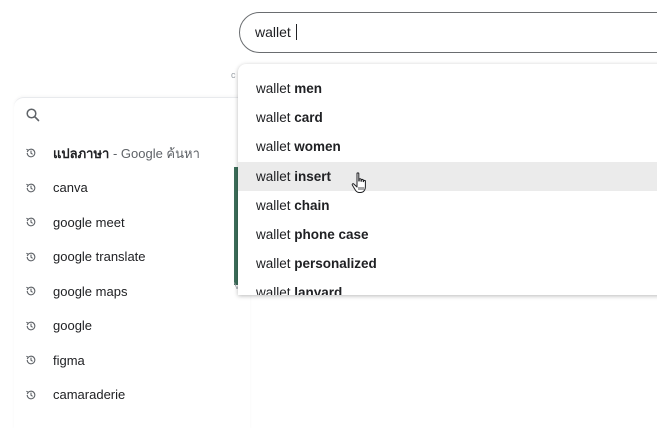  I want to click on recent-search-label: แปลภาษา - Google ค้นหา, so click(126, 153).